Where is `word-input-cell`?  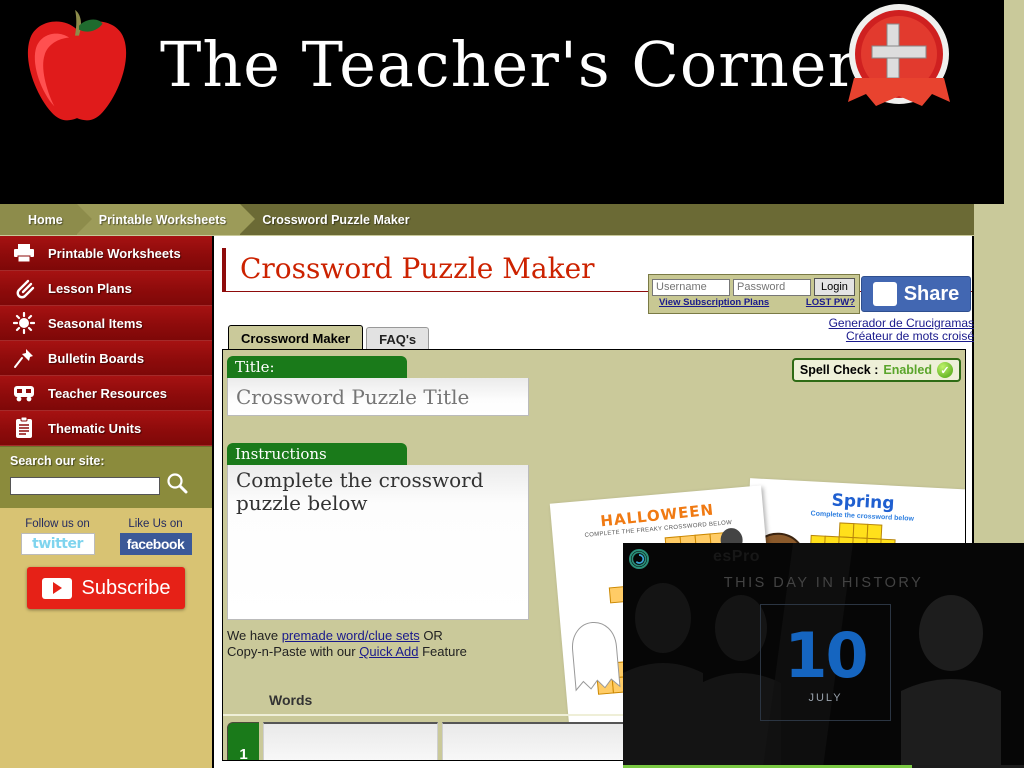 word-input-cell is located at coordinates (350, 741).